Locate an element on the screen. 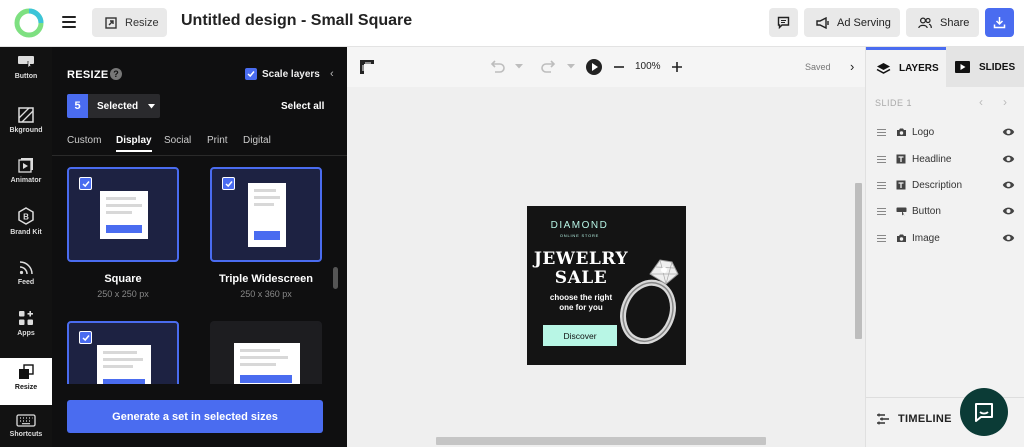  apps-icon is located at coordinates (26, 318).